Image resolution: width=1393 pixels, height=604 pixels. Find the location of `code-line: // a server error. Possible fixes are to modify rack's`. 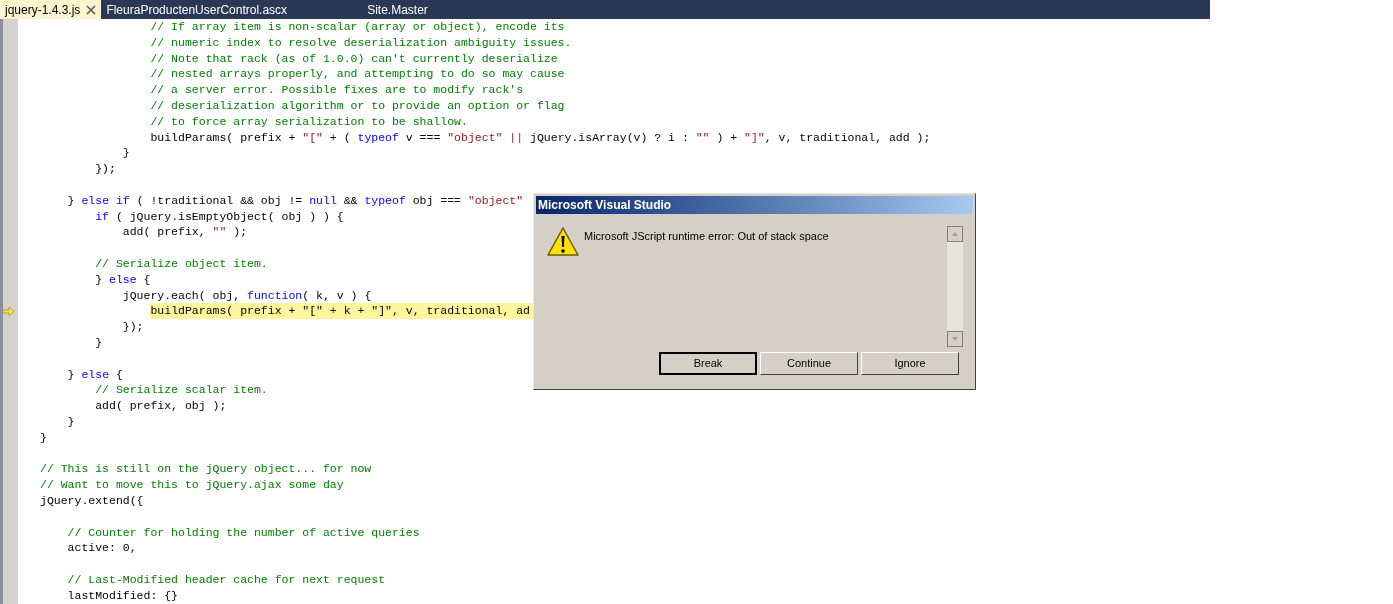

code-line: // a server error. Possible fixes are to modify rack's is located at coordinates (336, 90).